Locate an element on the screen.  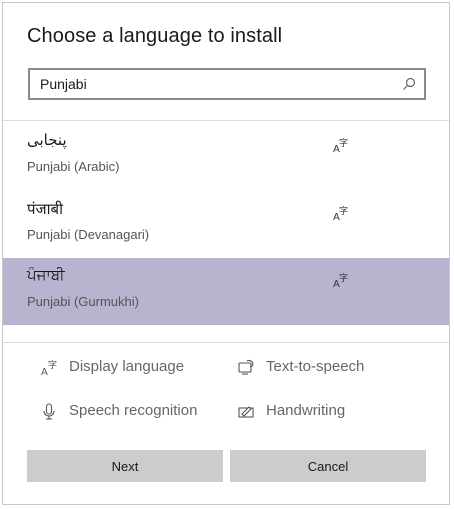
feature-label: Speech recognition is located at coordinates (133, 410).